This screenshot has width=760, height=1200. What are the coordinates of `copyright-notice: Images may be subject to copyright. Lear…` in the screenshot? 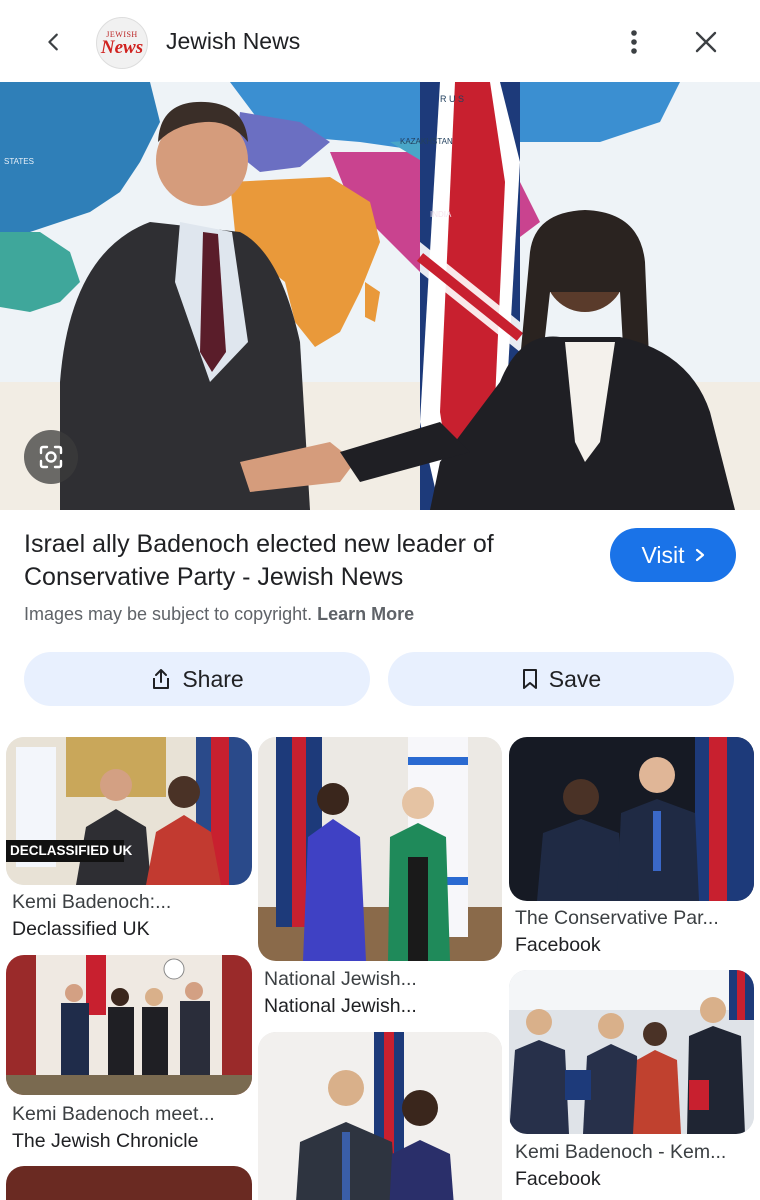 It's located at (219, 614).